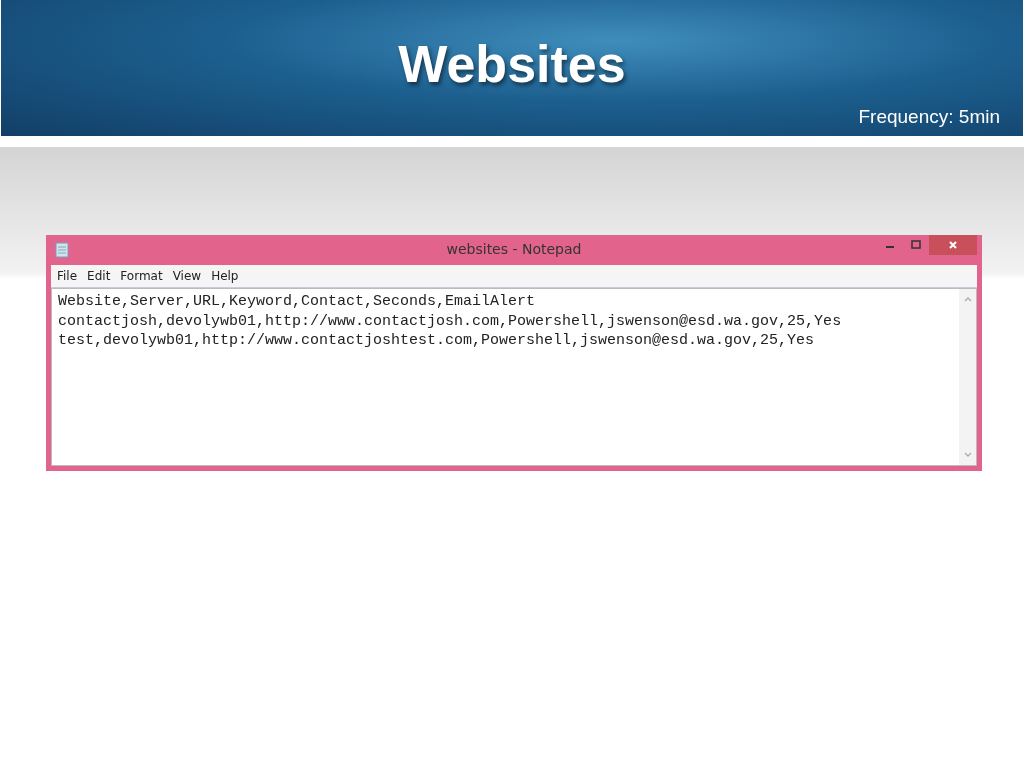  I want to click on text-line: Website,Server,URL,Keyword,Contact,Seconds,EmailAlert, so click(297, 302).